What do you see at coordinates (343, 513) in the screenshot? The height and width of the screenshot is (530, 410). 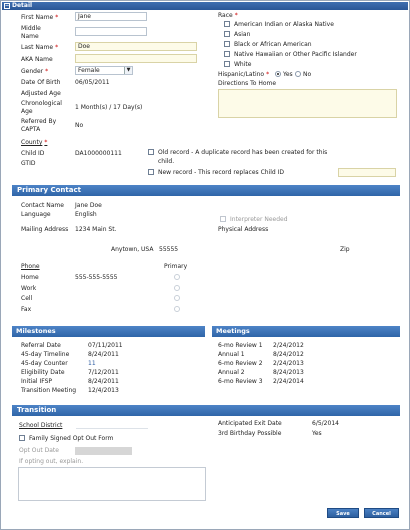 I see `save-button: Save` at bounding box center [343, 513].